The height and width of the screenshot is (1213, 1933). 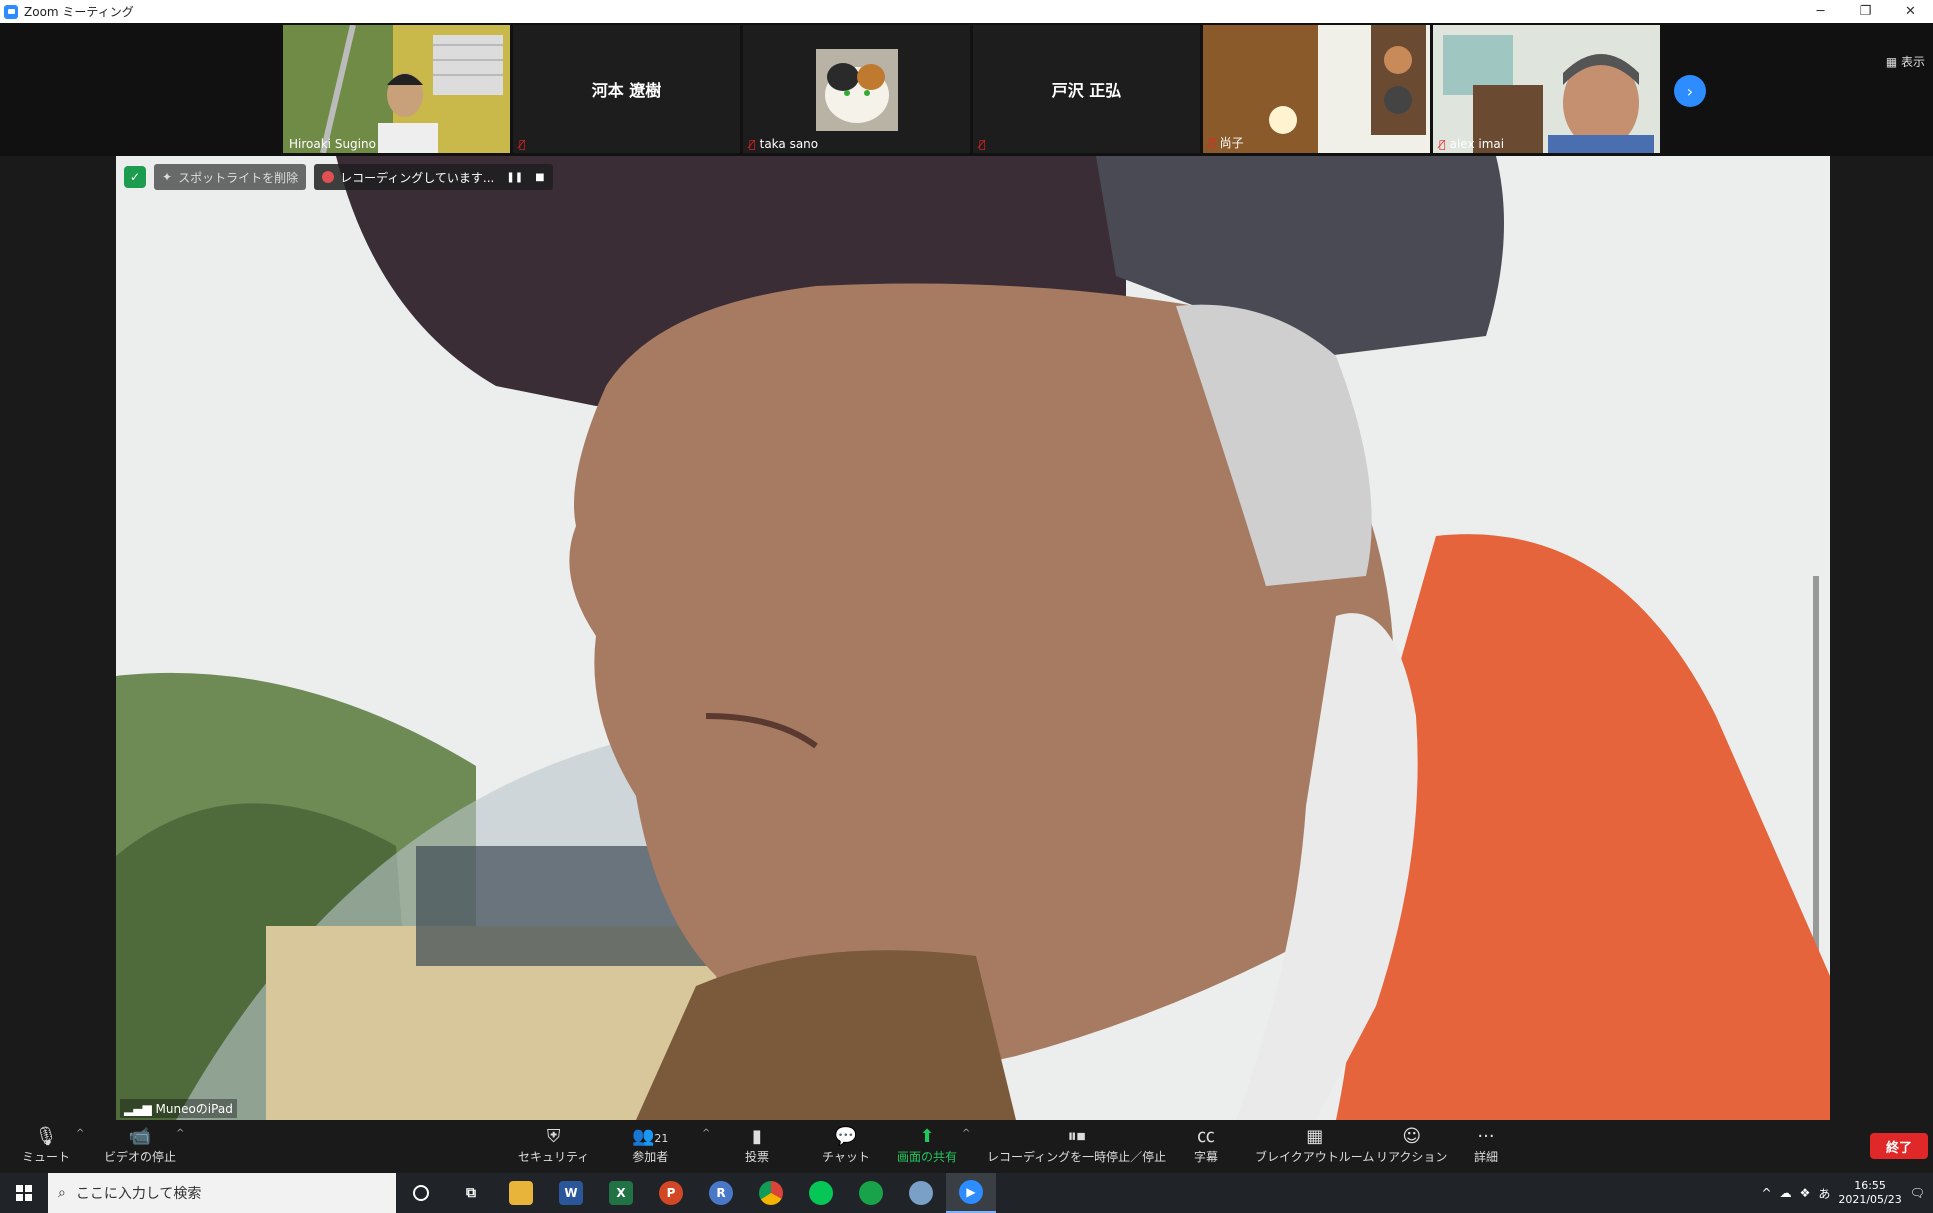 What do you see at coordinates (238, 177) in the screenshot?
I see `remove-spotlight-label: スポットライトを削除` at bounding box center [238, 177].